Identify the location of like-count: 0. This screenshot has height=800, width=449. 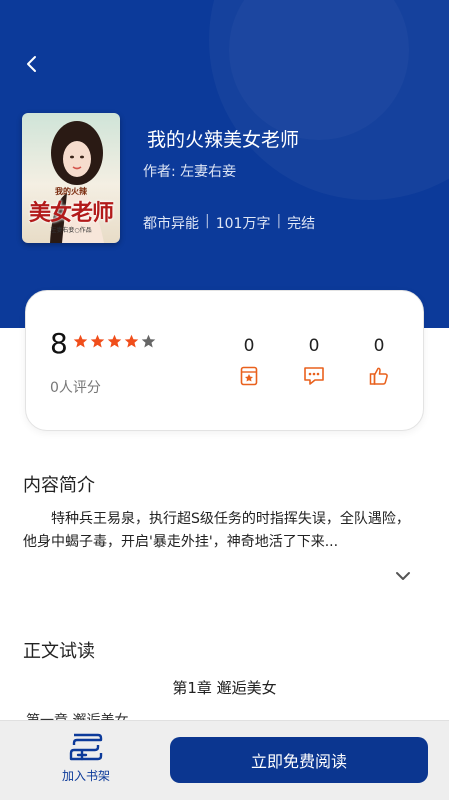
(379, 346).